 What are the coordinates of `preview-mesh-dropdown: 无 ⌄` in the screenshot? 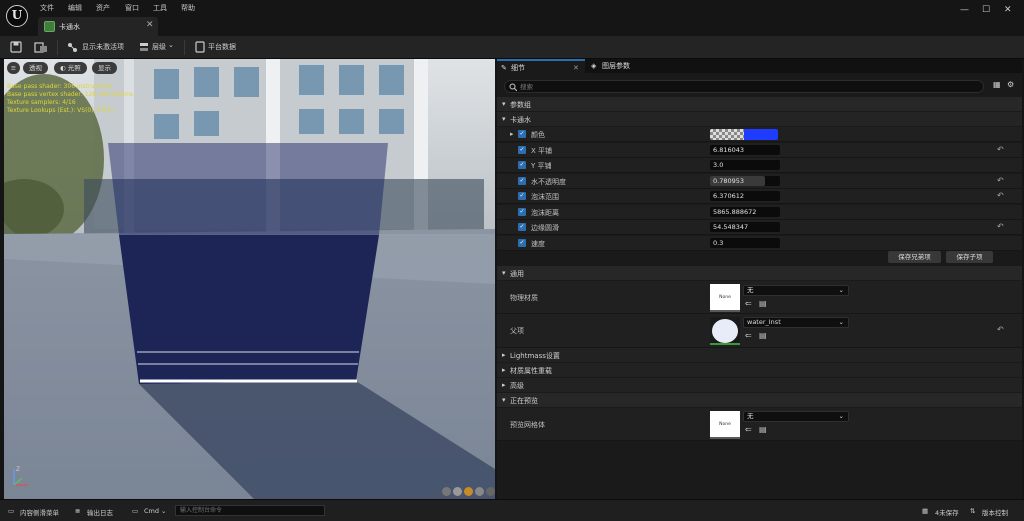 It's located at (796, 416).